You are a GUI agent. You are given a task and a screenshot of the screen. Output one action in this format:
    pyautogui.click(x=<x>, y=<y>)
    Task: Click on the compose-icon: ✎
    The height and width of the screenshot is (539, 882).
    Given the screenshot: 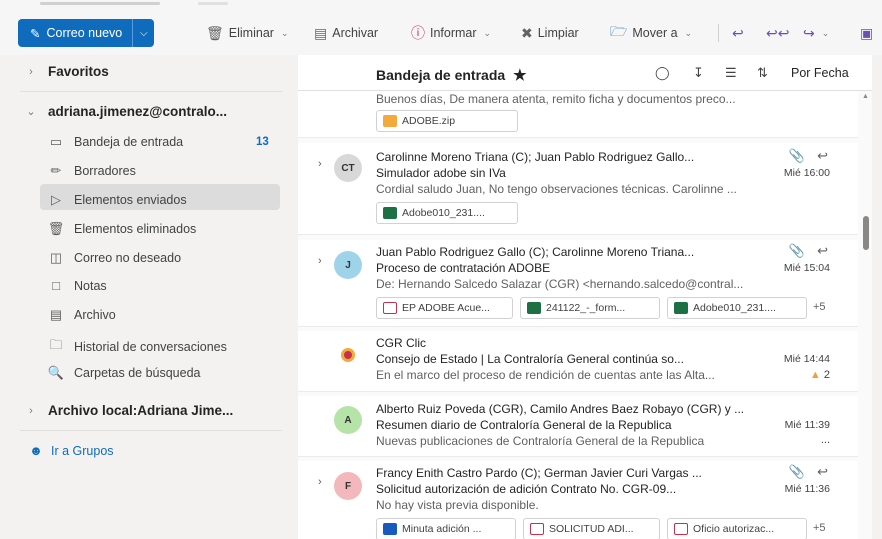 What is the action you would take?
    pyautogui.click(x=35, y=33)
    